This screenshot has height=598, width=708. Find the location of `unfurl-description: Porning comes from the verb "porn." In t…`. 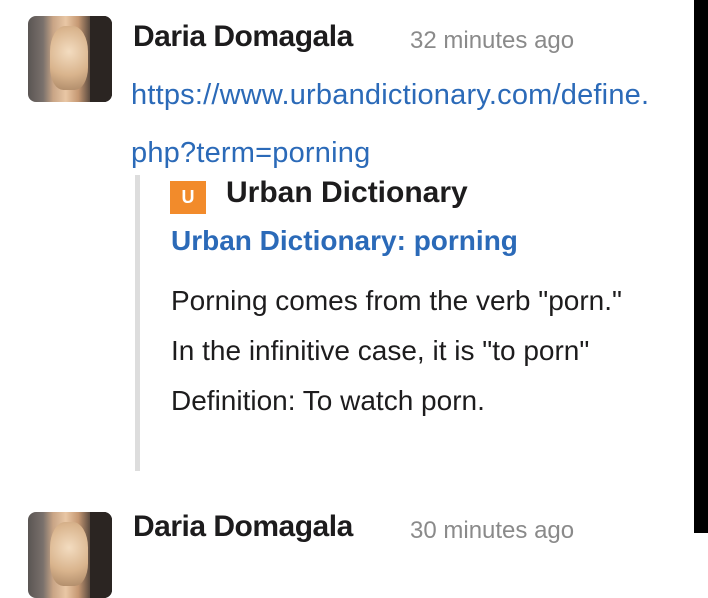

unfurl-description: Porning comes from the verb "porn." In t… is located at coordinates (396, 350).